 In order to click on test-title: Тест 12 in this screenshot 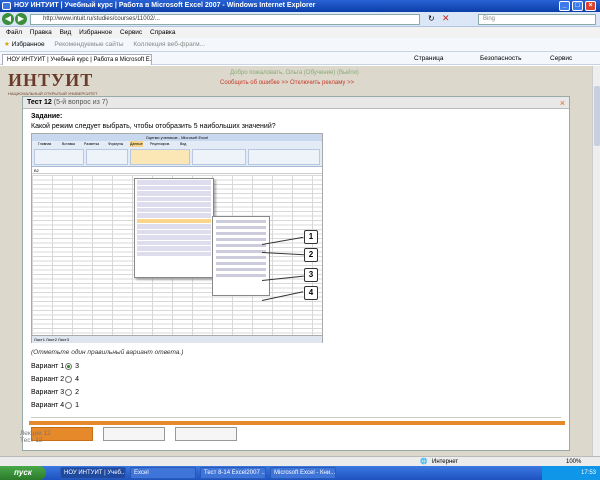, I will do `click(39, 102)`.